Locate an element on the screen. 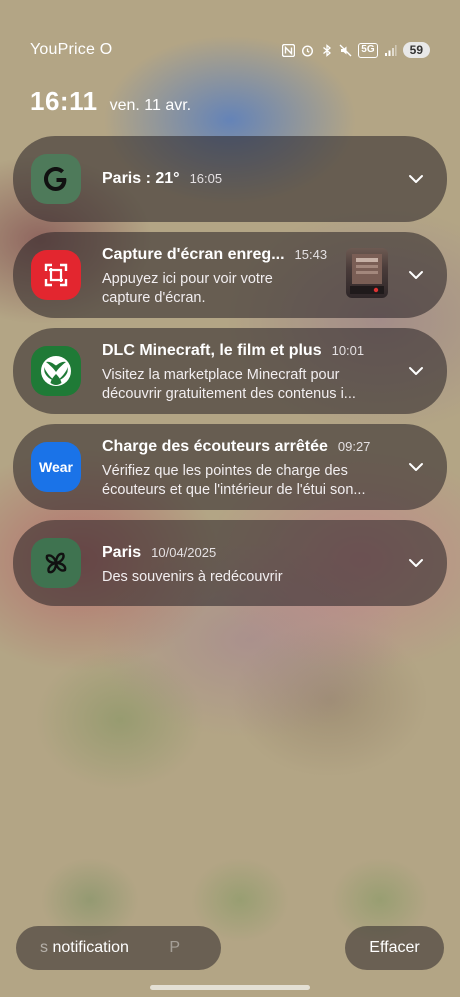 The image size is (460, 997). clock-row: 16:11 ven. 11 avr. is located at coordinates (110, 101).